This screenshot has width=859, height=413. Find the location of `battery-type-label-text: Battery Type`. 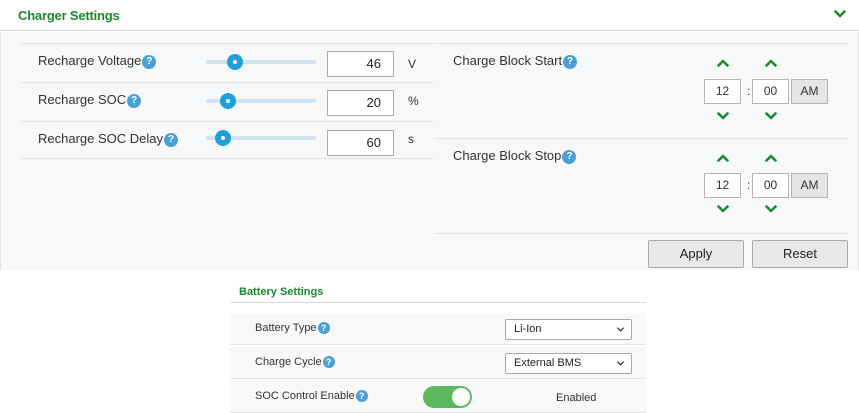

battery-type-label-text: Battery Type is located at coordinates (286, 328).